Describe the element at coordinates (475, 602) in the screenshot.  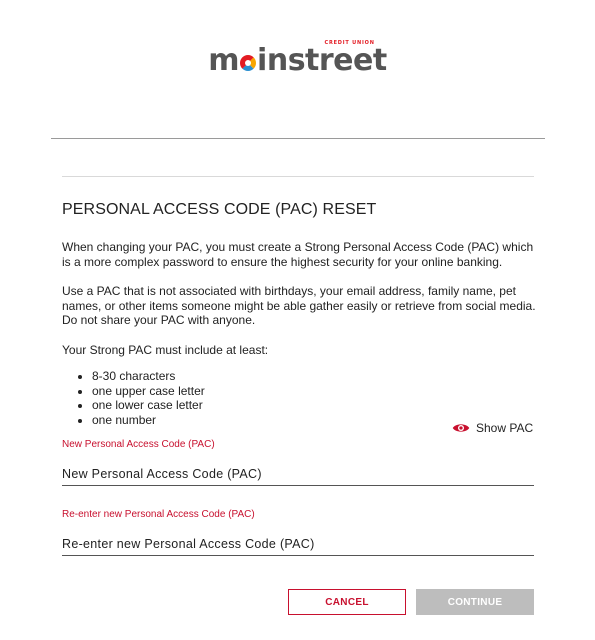
I see `continue-button: CONTINUE` at that location.